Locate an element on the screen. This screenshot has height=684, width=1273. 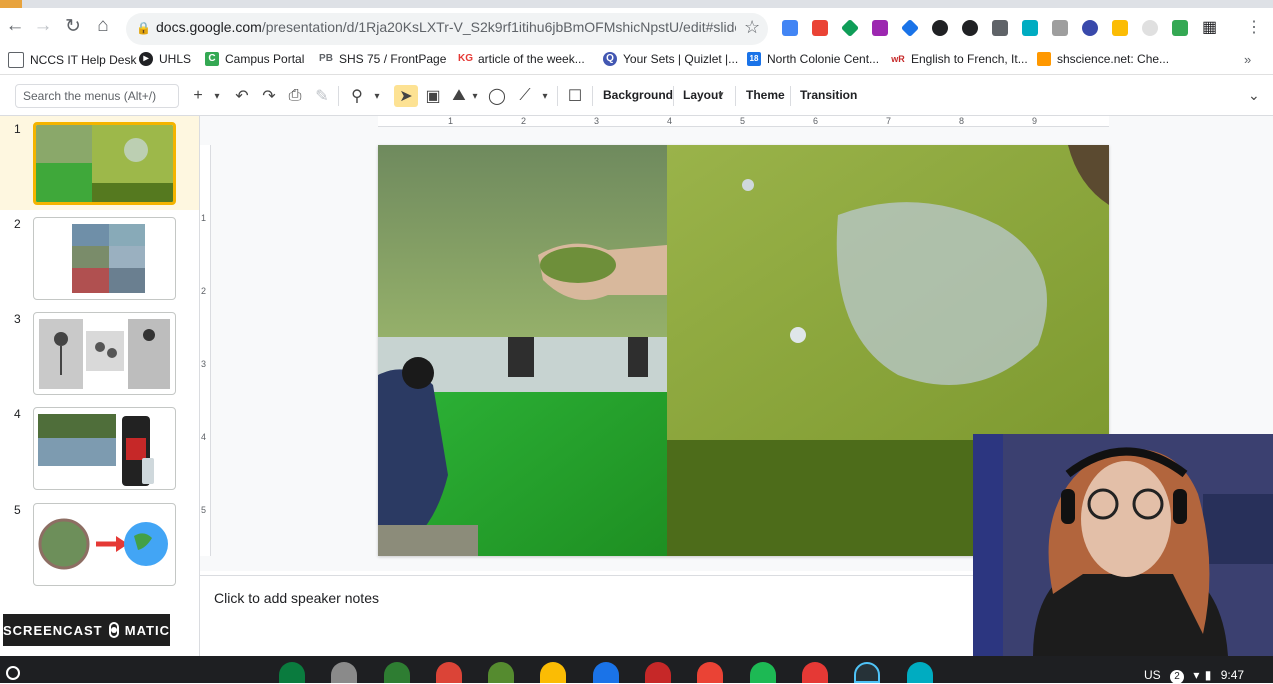
zoom-icon: ⚲ is located at coordinates (357, 96).